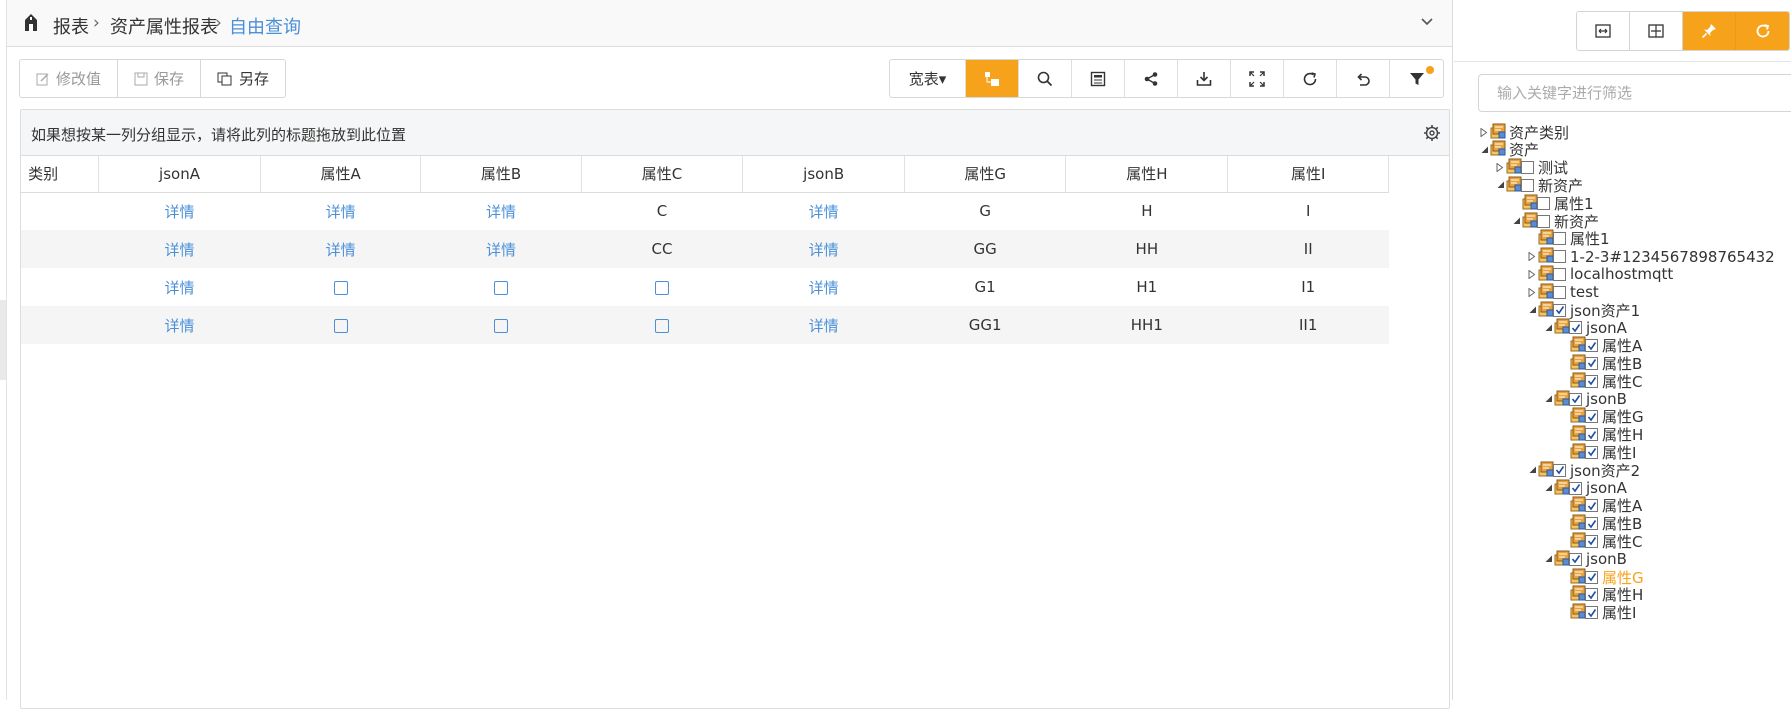 The height and width of the screenshot is (709, 1791). Describe the element at coordinates (1308, 174) in the screenshot. I see `column-header: 属性I` at that location.